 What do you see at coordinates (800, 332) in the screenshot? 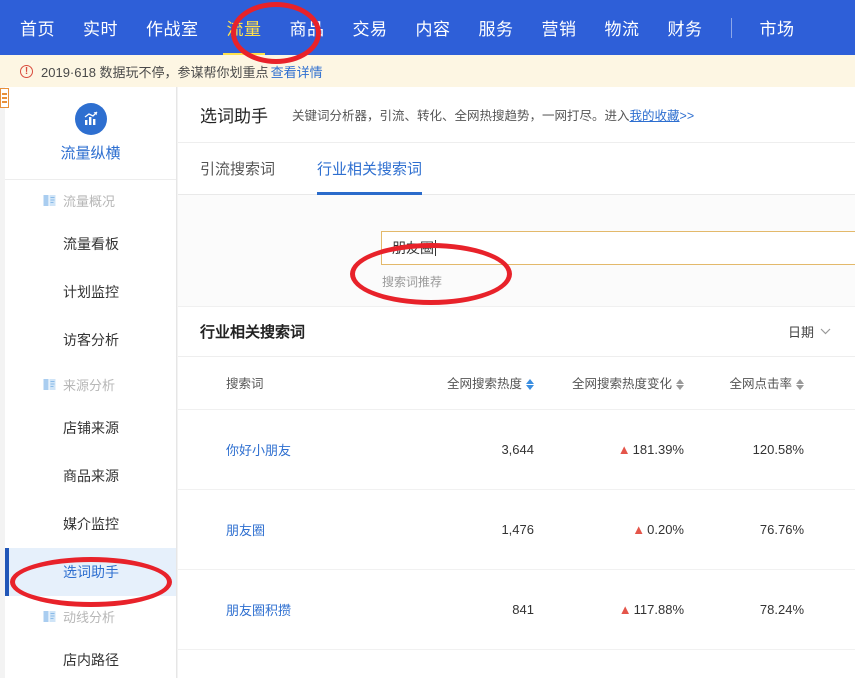
I see `date-dropdown-label: 日期` at bounding box center [800, 332].